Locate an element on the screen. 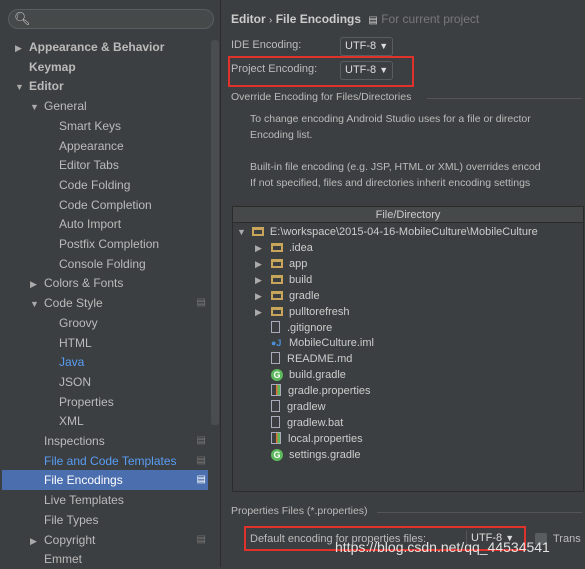 The image size is (585, 569). sidebar-item-label: Groovy is located at coordinates (78, 322).